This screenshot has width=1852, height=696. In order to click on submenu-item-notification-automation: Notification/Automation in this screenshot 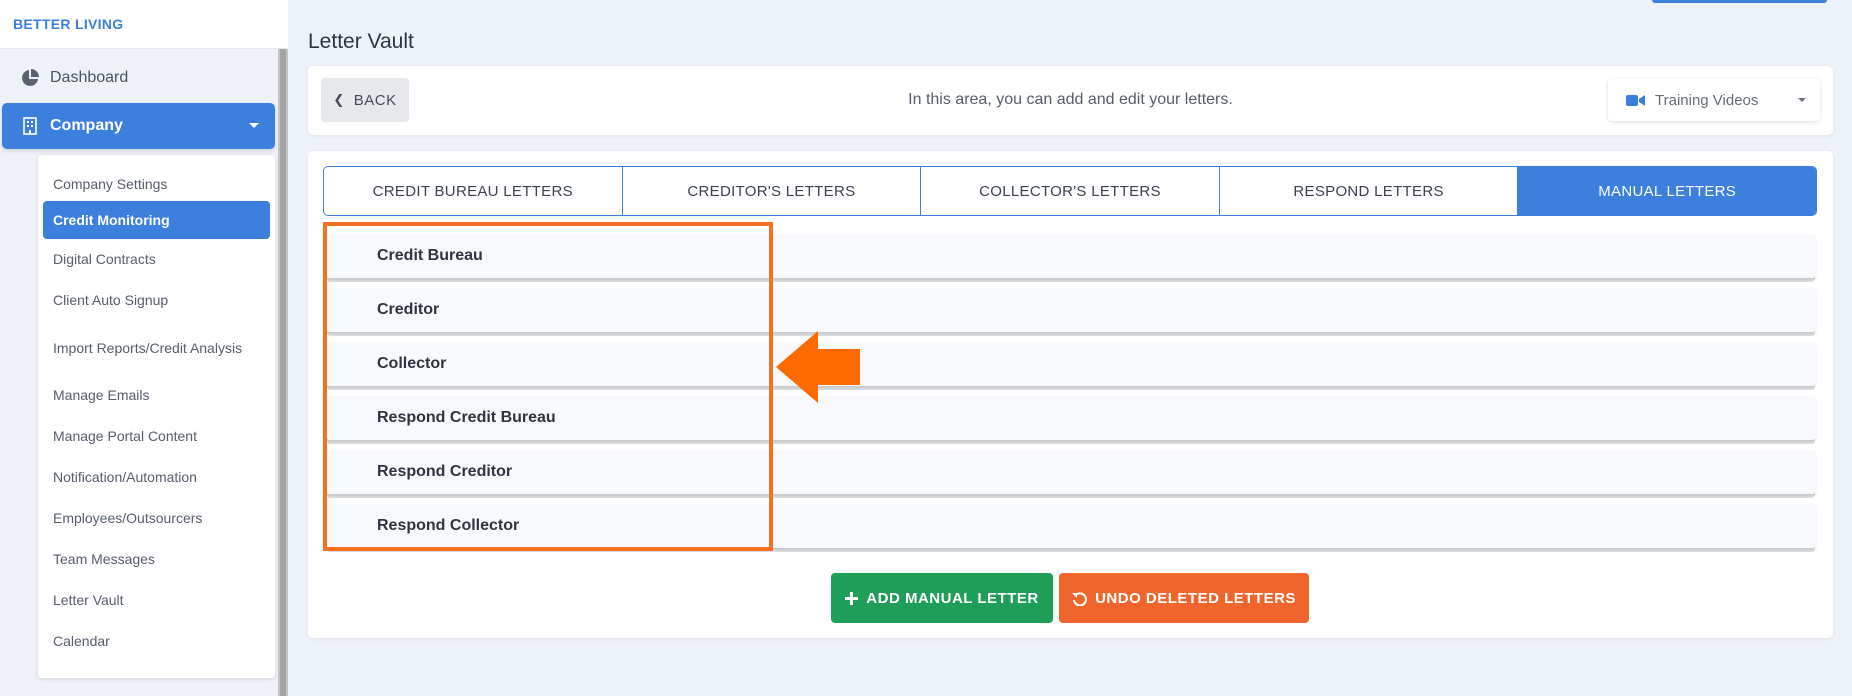, I will do `click(156, 477)`.